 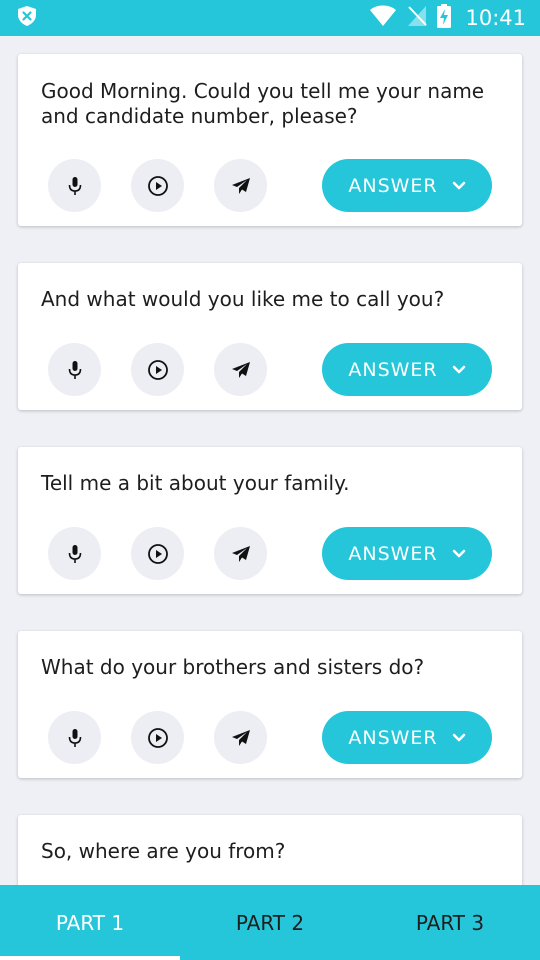 I want to click on app-shield-icon, so click(x=27, y=18).